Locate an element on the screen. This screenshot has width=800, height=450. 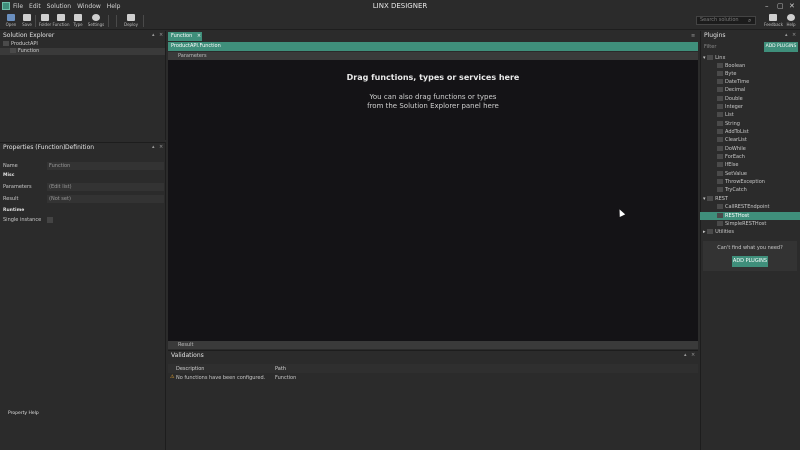
type-button: Type is located at coordinates (78, 21).